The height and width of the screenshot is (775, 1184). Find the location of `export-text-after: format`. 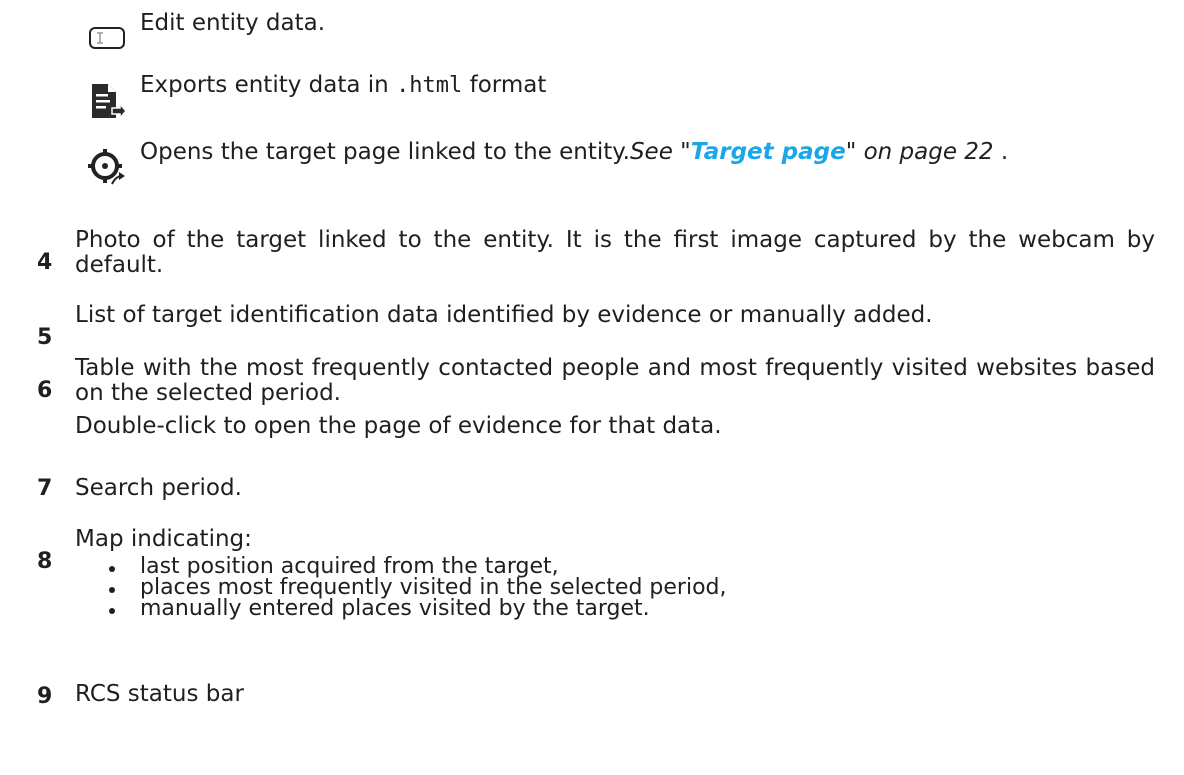

export-text-after: format is located at coordinates (504, 85).